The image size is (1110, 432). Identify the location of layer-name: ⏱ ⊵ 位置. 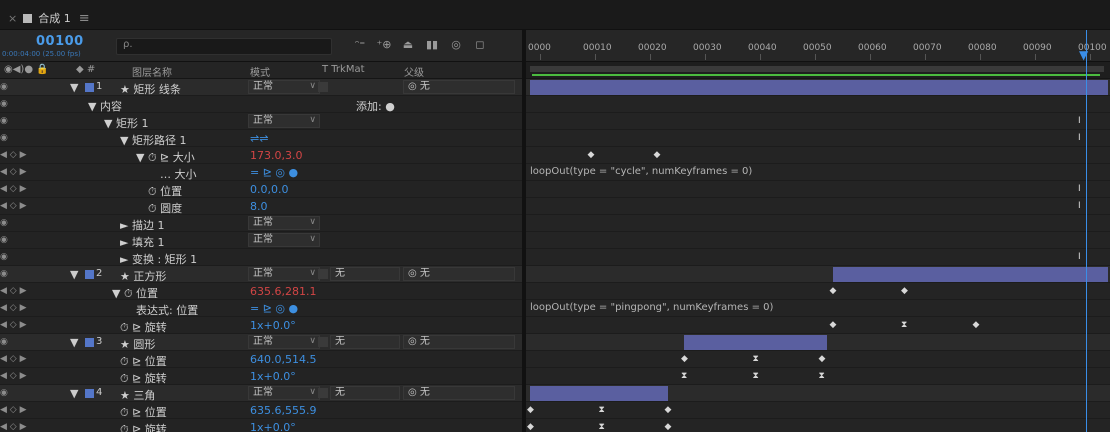
(143, 361).